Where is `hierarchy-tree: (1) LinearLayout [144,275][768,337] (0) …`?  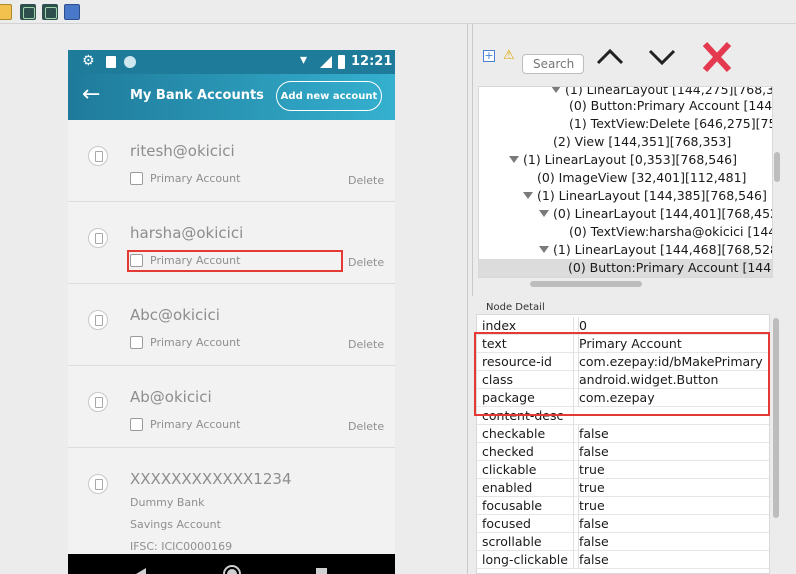
hierarchy-tree: (1) LinearLayout [144,275][768,337] (0) … is located at coordinates (625, 182).